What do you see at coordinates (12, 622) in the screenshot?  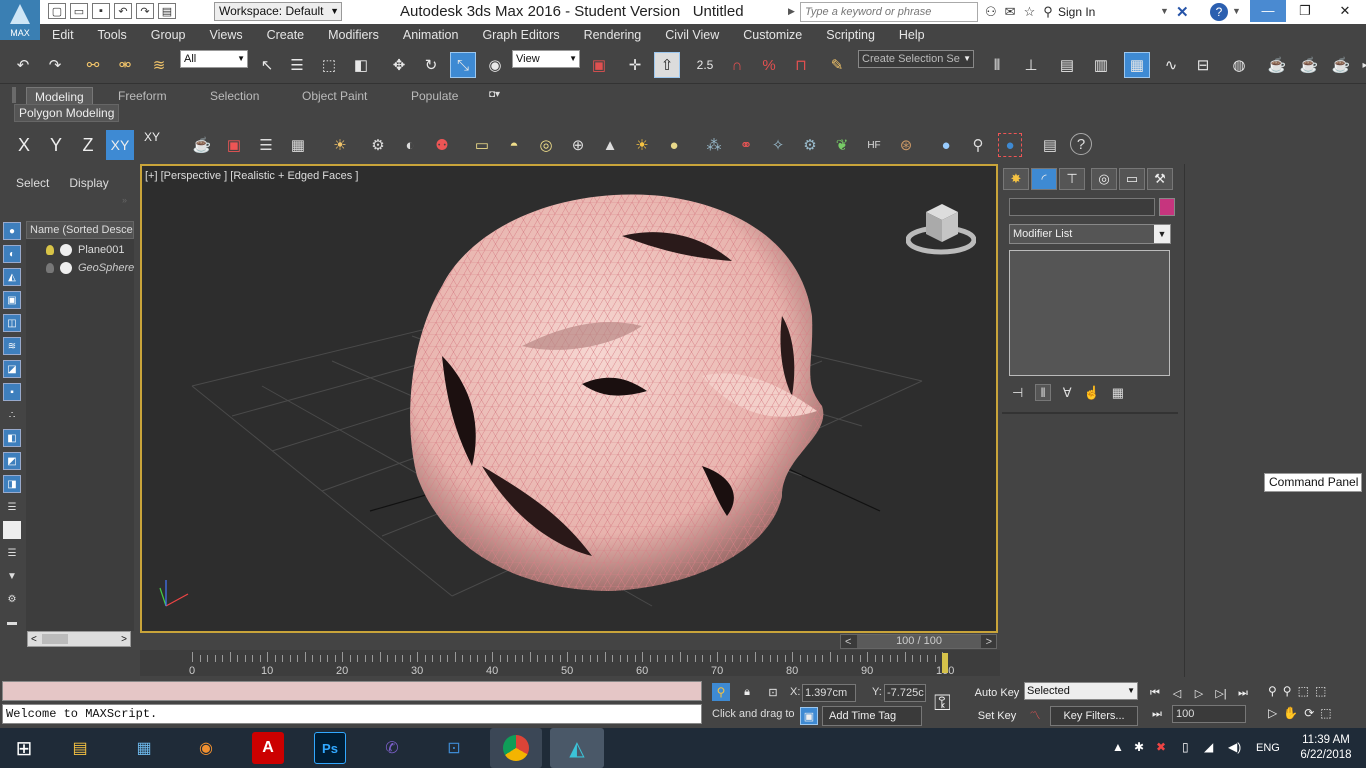 I see `layer-icon: ▬` at bounding box center [12, 622].